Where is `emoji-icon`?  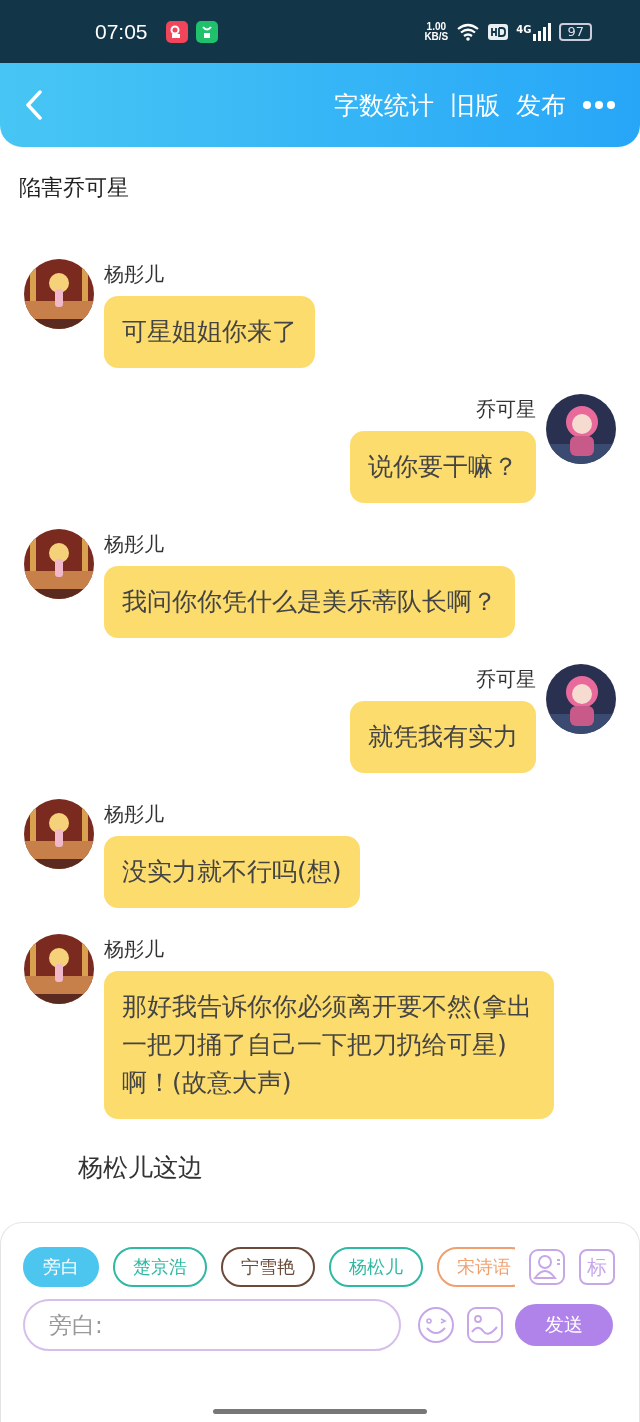 emoji-icon is located at coordinates (436, 1325).